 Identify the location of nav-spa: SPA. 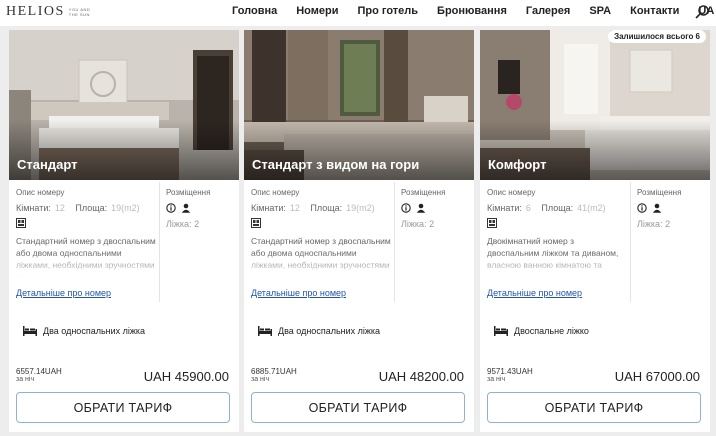
(600, 11).